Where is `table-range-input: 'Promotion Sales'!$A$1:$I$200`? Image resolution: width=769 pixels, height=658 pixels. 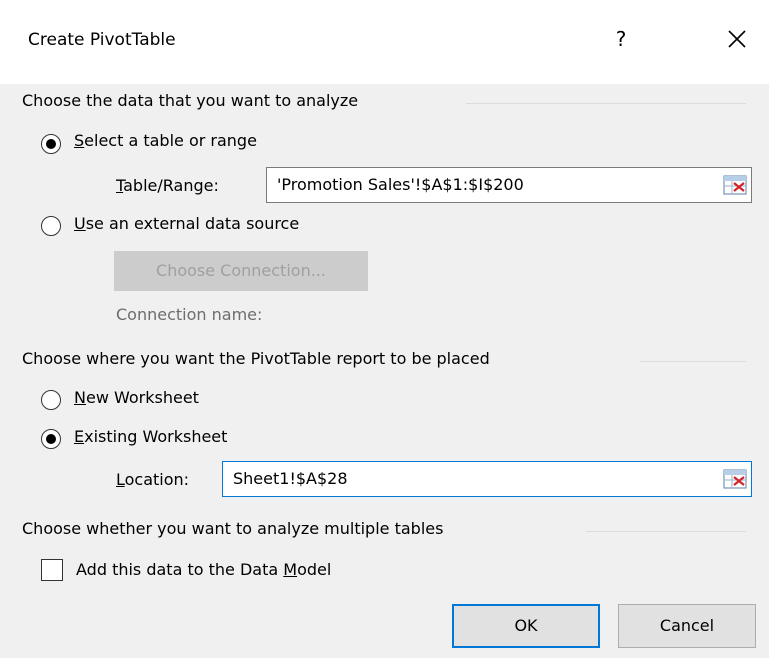 table-range-input: 'Promotion Sales'!$A$1:$I$200 is located at coordinates (509, 185).